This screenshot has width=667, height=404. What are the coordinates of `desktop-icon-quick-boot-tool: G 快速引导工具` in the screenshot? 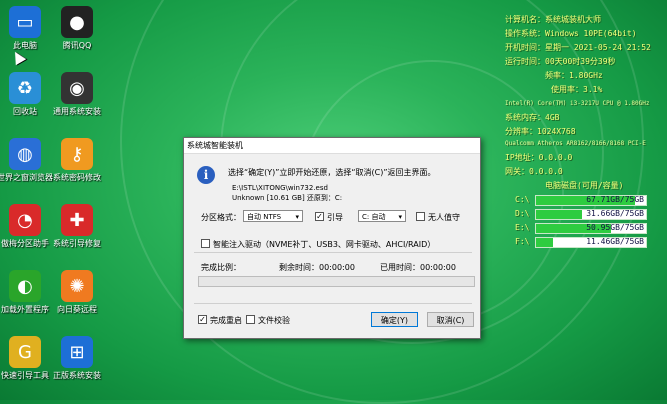 It's located at (26, 358).